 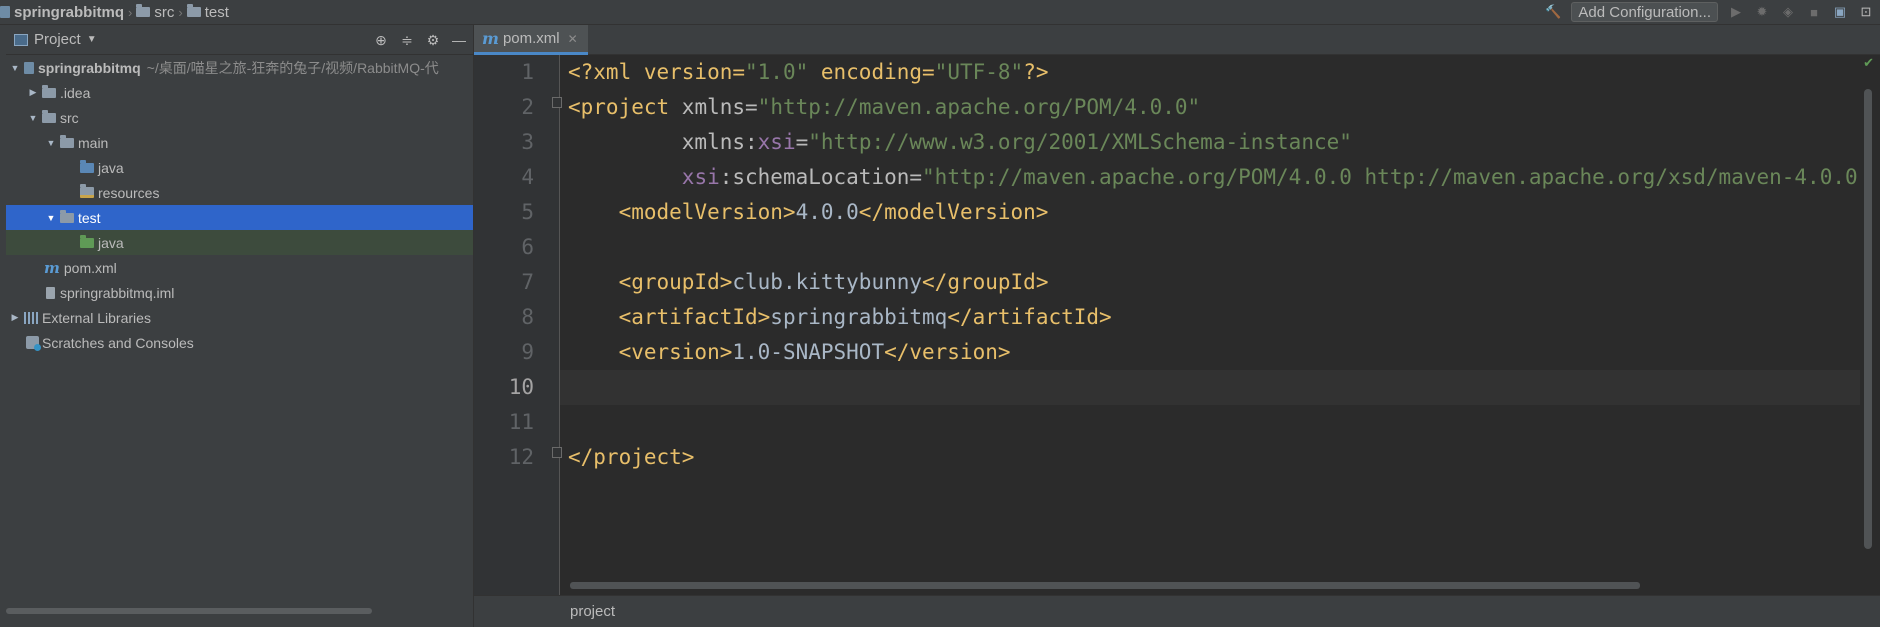 What do you see at coordinates (31, 317) in the screenshot?
I see `library-icon` at bounding box center [31, 317].